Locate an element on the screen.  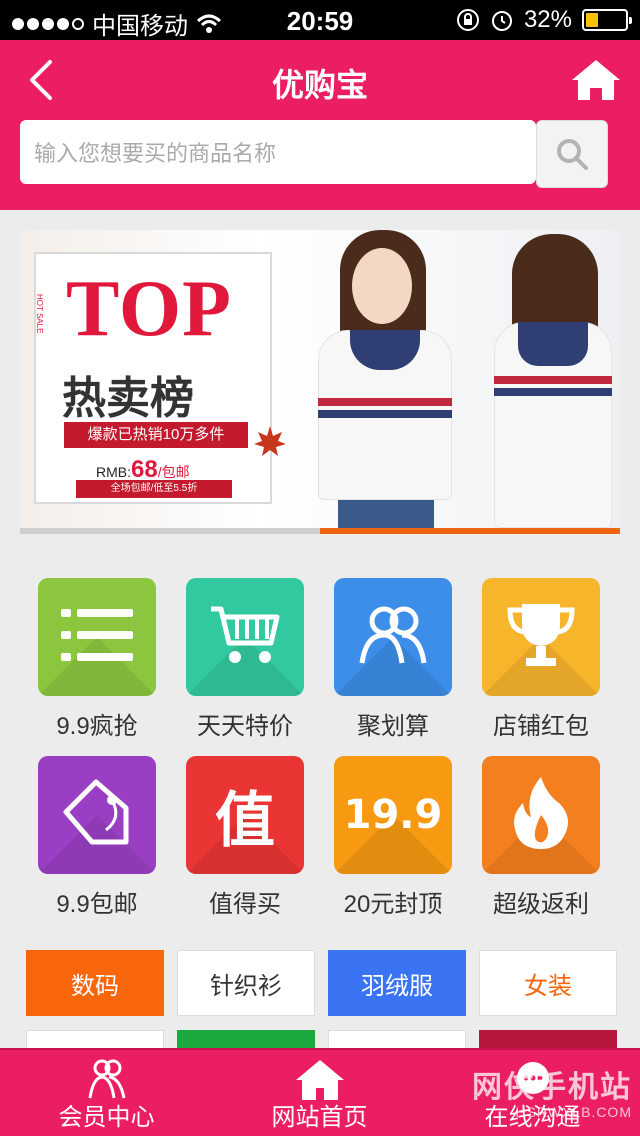
grid-tile: 店铺红包 is located at coordinates (541, 659).